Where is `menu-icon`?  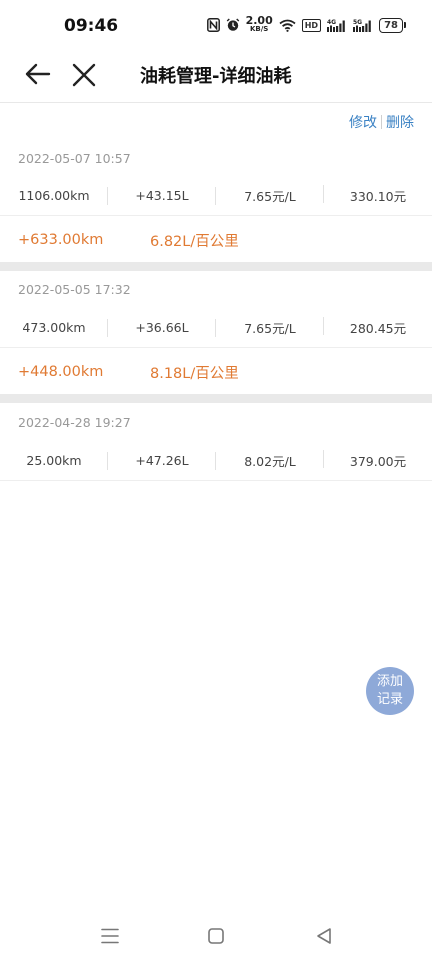 menu-icon is located at coordinates (110, 936).